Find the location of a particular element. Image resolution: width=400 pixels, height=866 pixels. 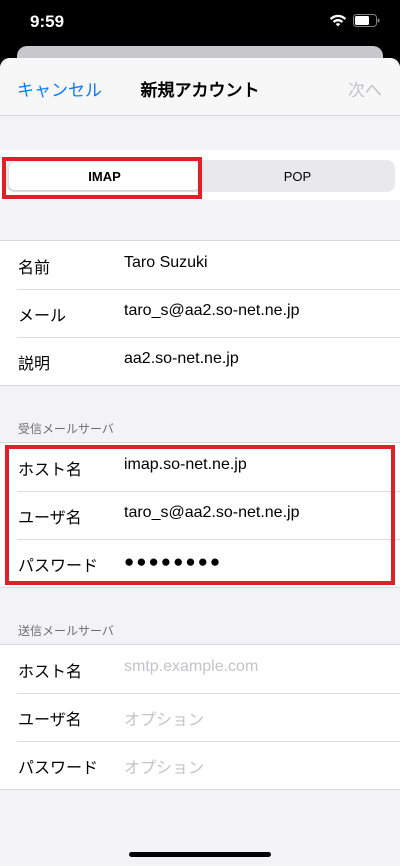

outgoing-host-field: smtp.example.com is located at coordinates (191, 667).